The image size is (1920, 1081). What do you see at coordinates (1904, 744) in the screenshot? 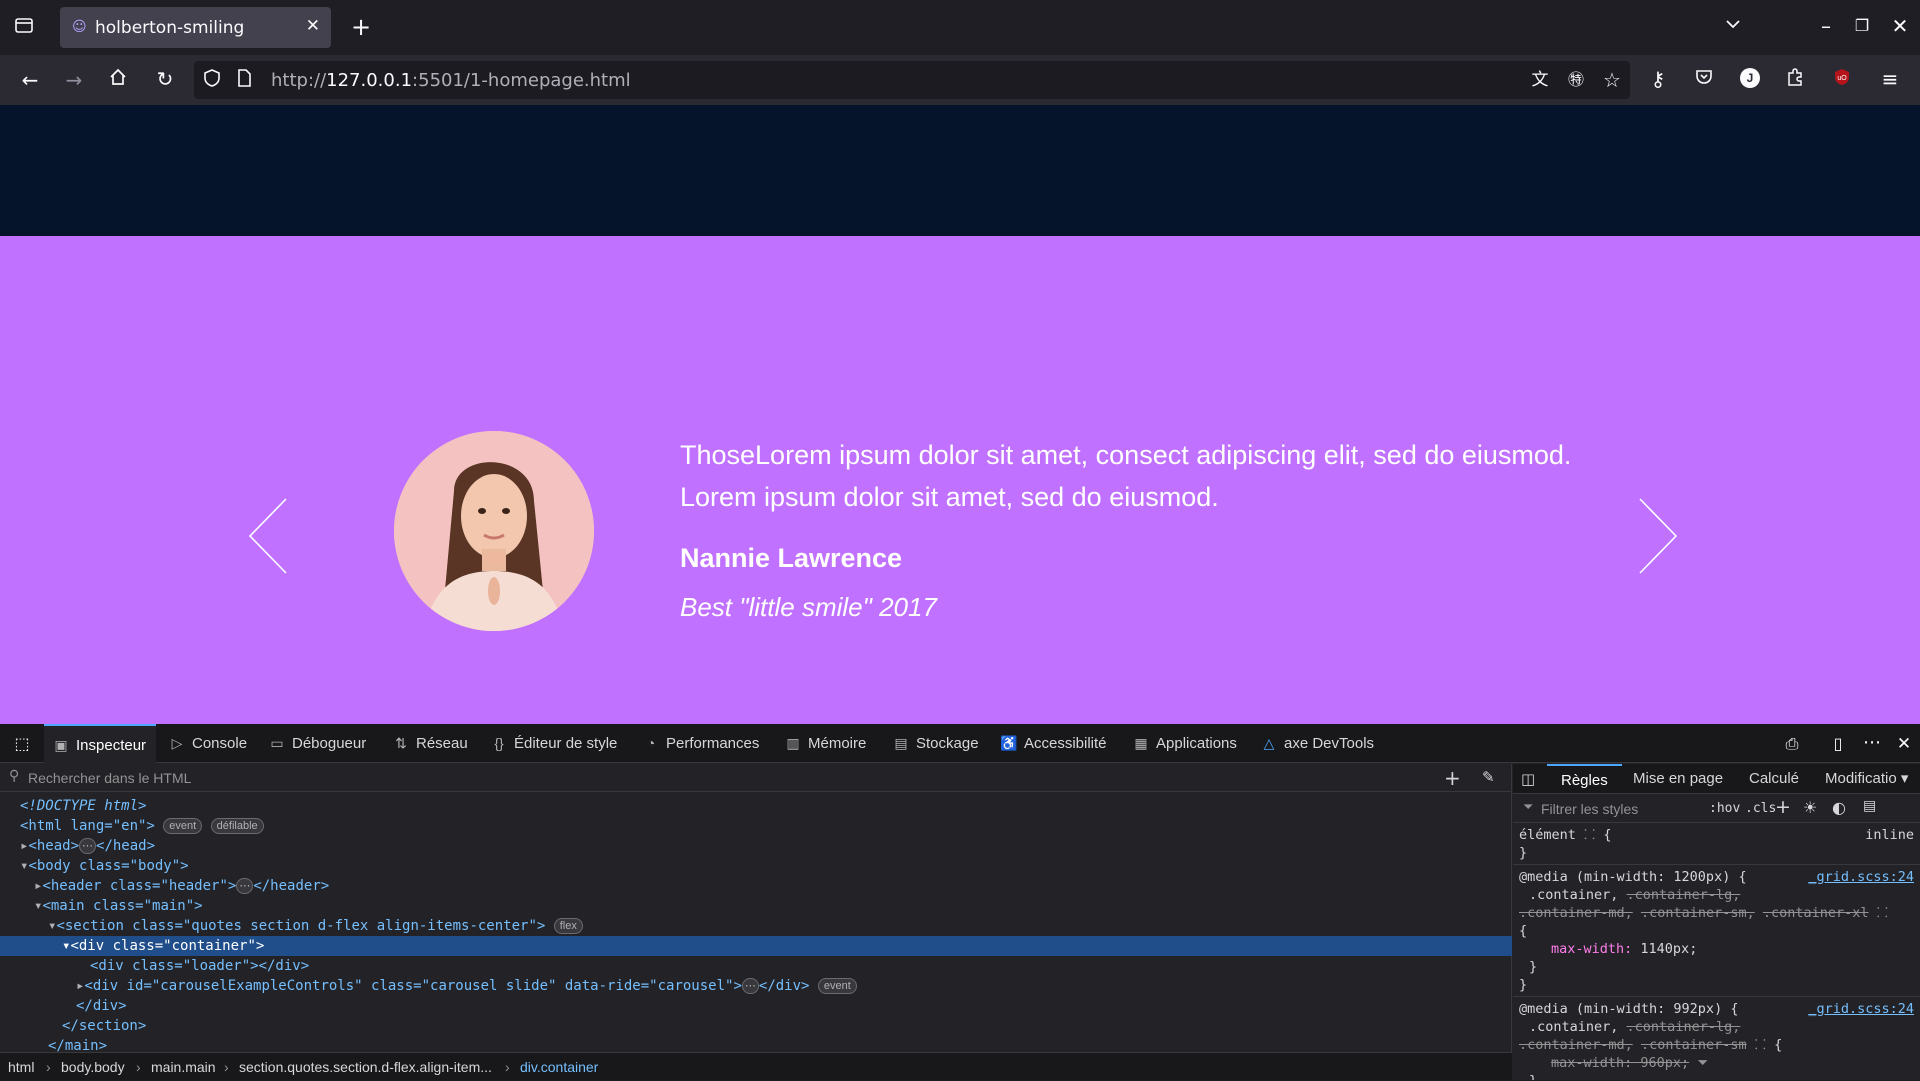
I see `close-devtools-icon: ✕` at bounding box center [1904, 744].